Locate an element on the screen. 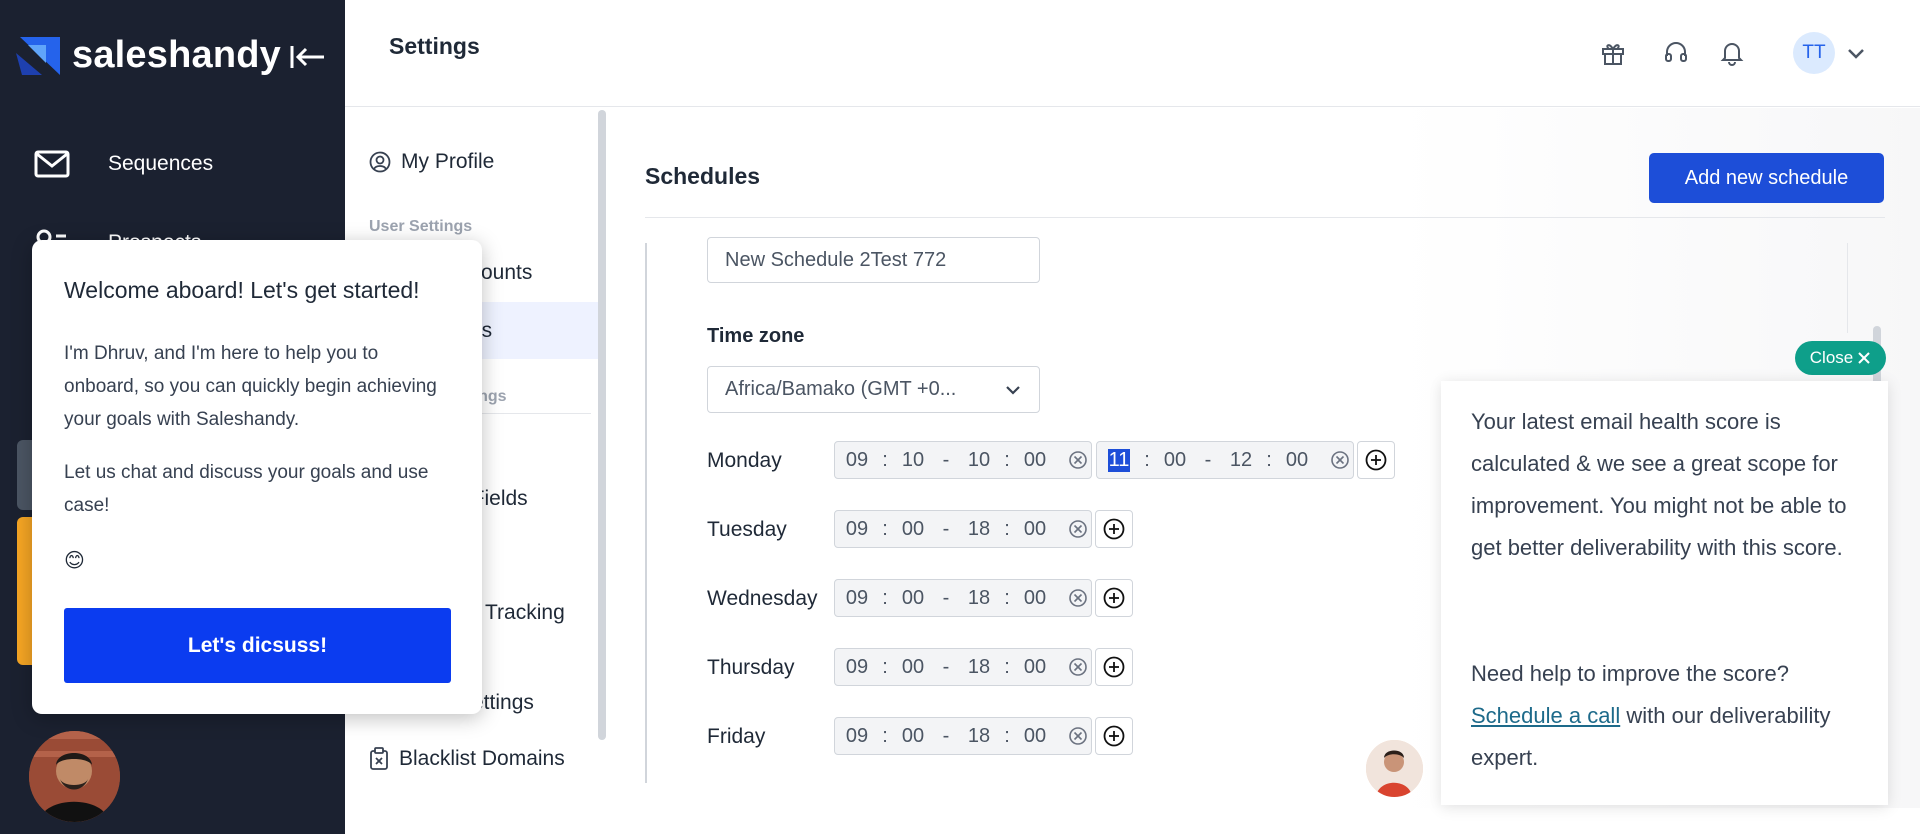 The height and width of the screenshot is (834, 1920). section-title: Schedules is located at coordinates (703, 176).